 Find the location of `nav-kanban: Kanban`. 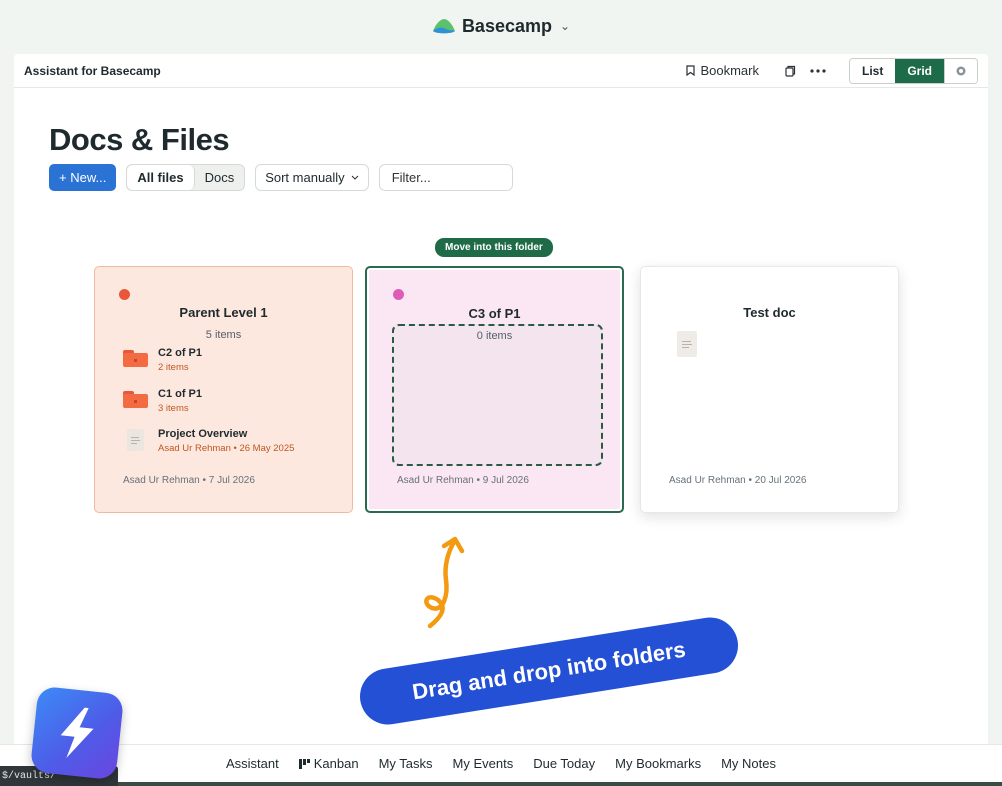

nav-kanban: Kanban is located at coordinates (328, 763).